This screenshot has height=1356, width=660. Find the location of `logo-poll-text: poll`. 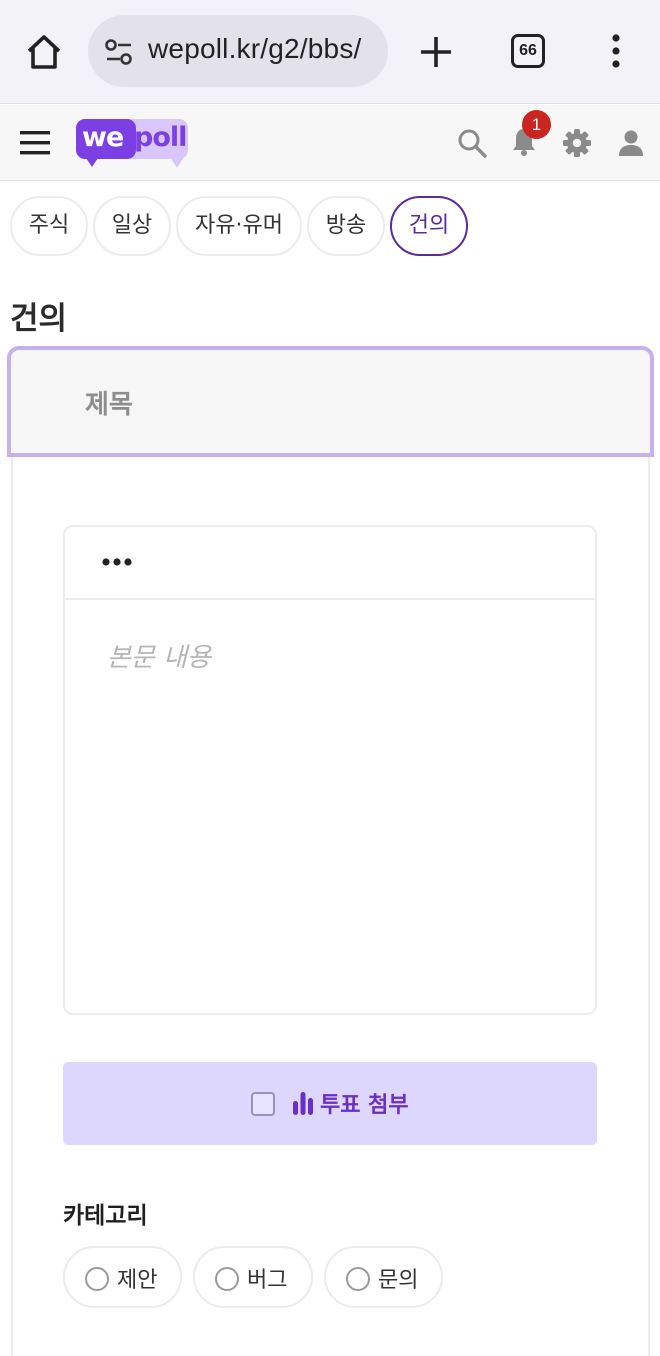

logo-poll-text: poll is located at coordinates (160, 137).